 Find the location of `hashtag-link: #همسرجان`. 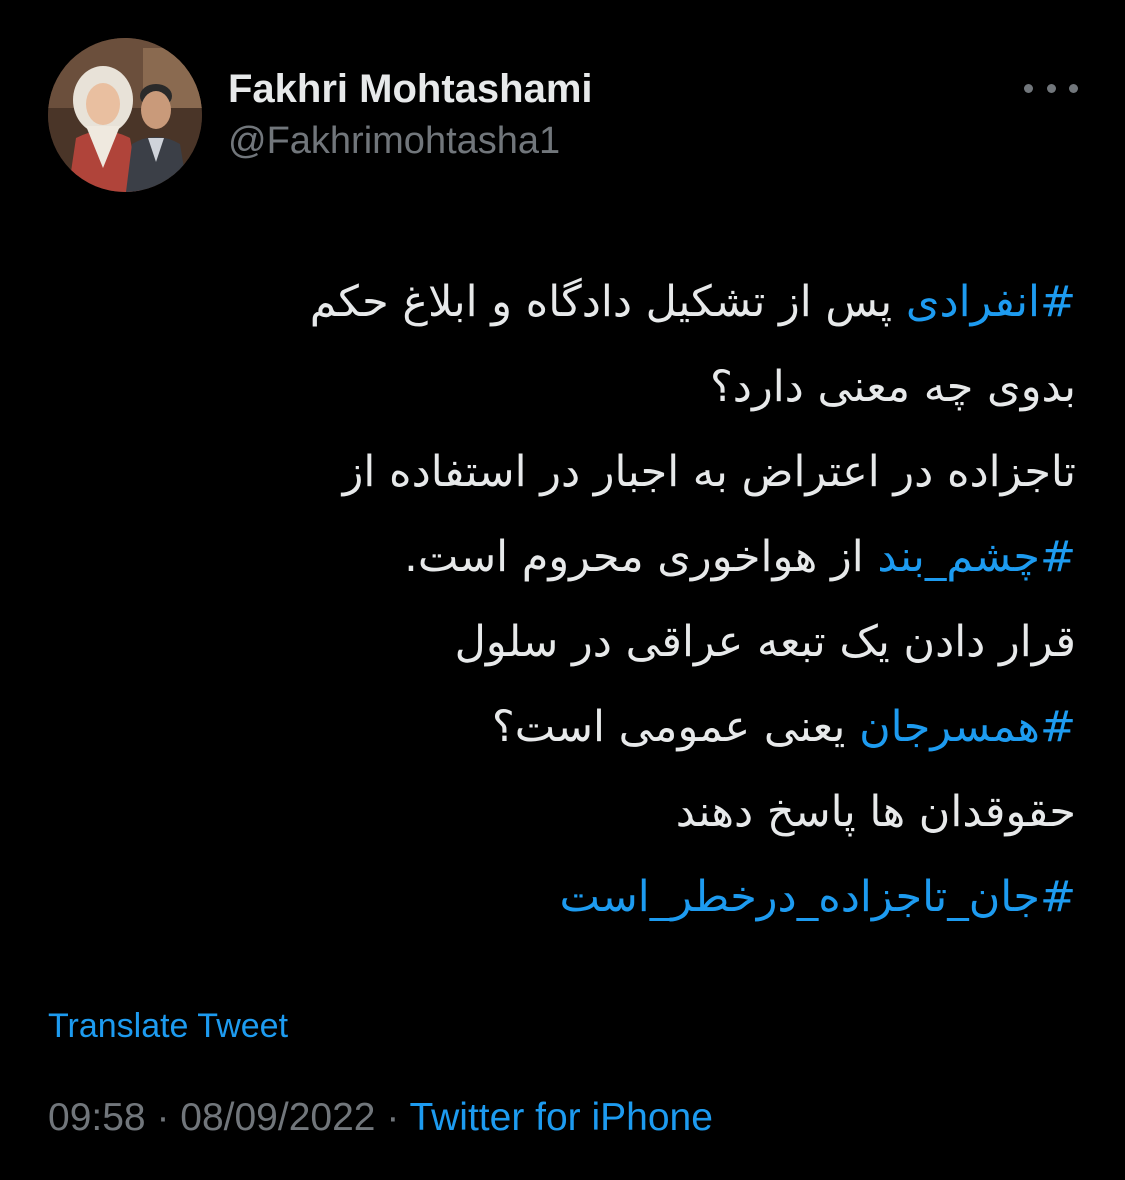

hashtag-link: #همسرجان is located at coordinates (967, 727).